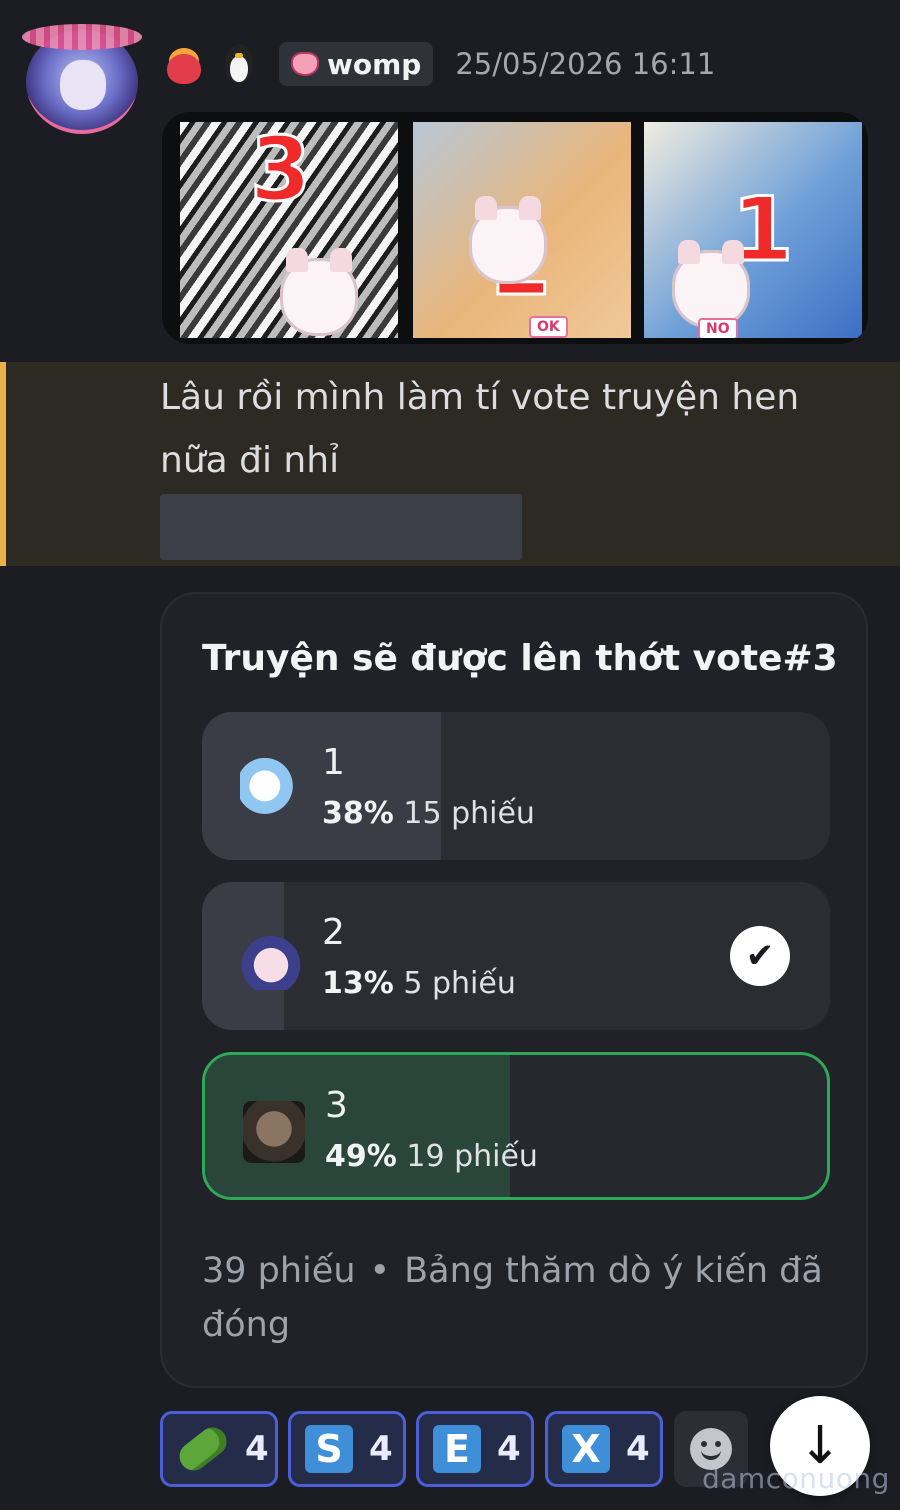 The height and width of the screenshot is (1510, 900). I want to click on answer-label: 3, so click(336, 1105).